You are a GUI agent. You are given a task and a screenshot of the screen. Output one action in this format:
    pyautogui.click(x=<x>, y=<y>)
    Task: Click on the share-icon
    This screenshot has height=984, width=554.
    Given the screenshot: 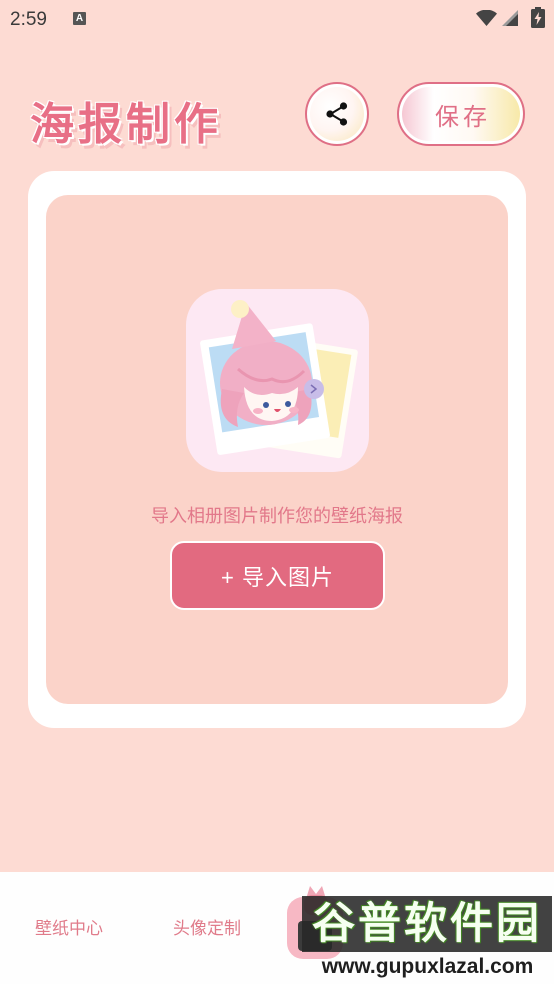 What is the action you would take?
    pyautogui.click(x=337, y=114)
    